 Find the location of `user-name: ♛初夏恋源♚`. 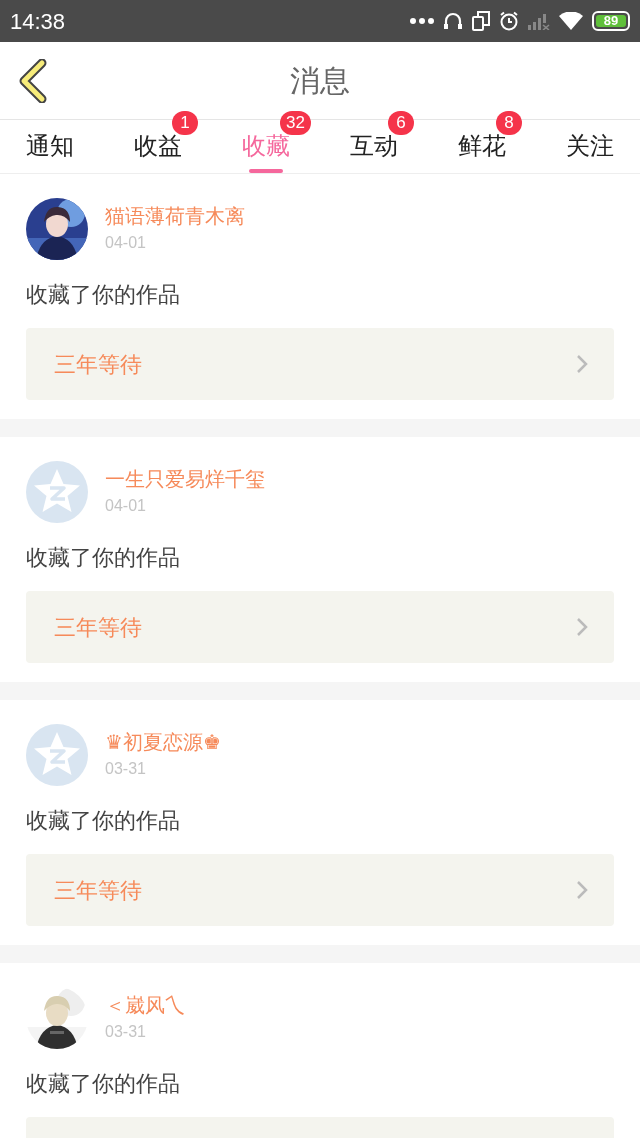

user-name: ♛初夏恋源♚ is located at coordinates (163, 742).